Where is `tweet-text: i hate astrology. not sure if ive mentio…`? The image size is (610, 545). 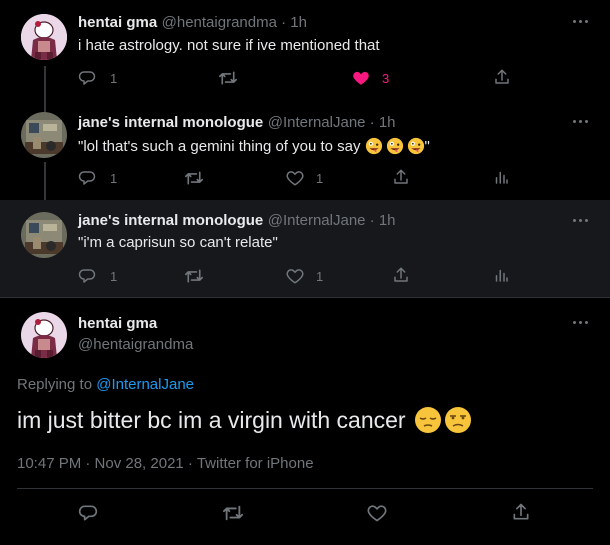 tweet-text: i hate astrology. not sure if ive mentio… is located at coordinates (229, 45).